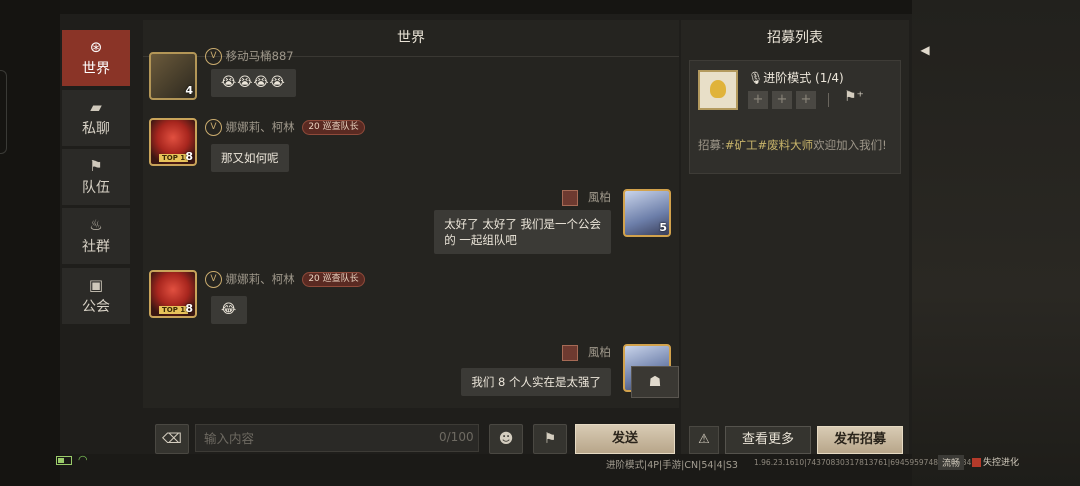 This screenshot has width=1080, height=486. I want to click on nav-item-community: ♨ 社群, so click(96, 236).